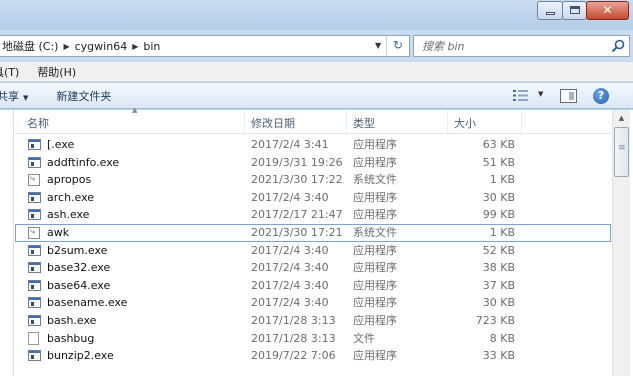 This screenshot has height=376, width=633. I want to click on menu-tools: 具(T), so click(12, 72).